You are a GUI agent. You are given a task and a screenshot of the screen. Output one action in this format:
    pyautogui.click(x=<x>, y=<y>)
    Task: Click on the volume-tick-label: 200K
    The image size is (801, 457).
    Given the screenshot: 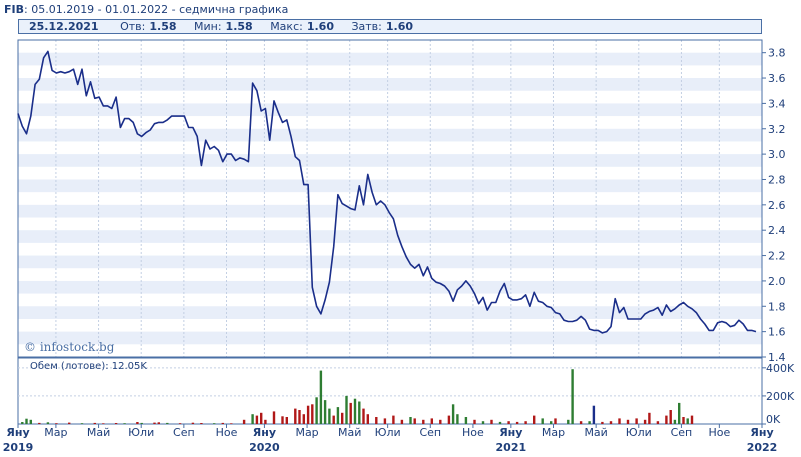 What is the action you would take?
    pyautogui.click(x=780, y=396)
    